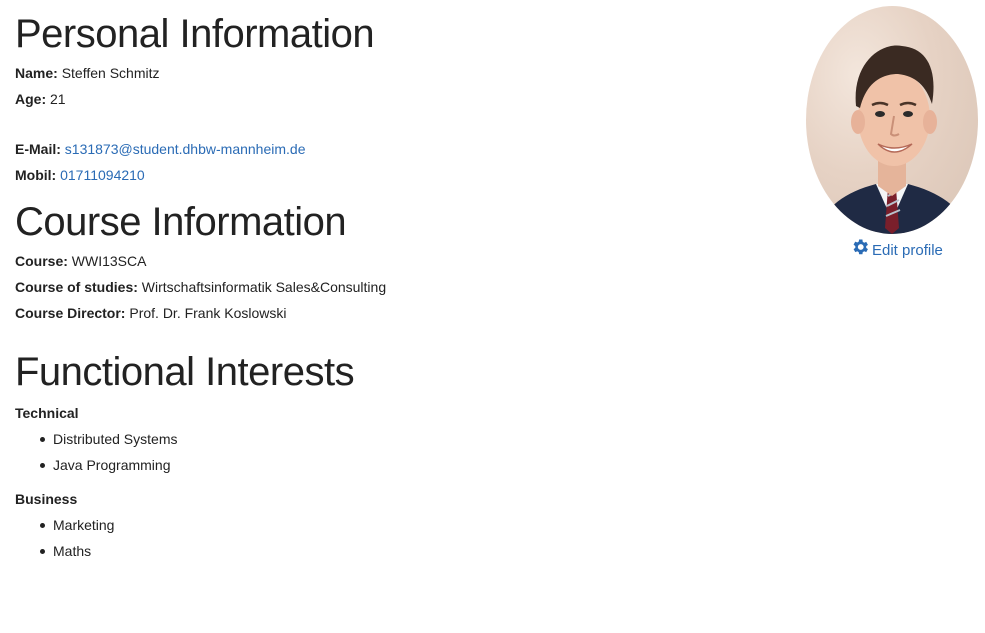  What do you see at coordinates (861, 251) in the screenshot?
I see `gear-icon` at bounding box center [861, 251].